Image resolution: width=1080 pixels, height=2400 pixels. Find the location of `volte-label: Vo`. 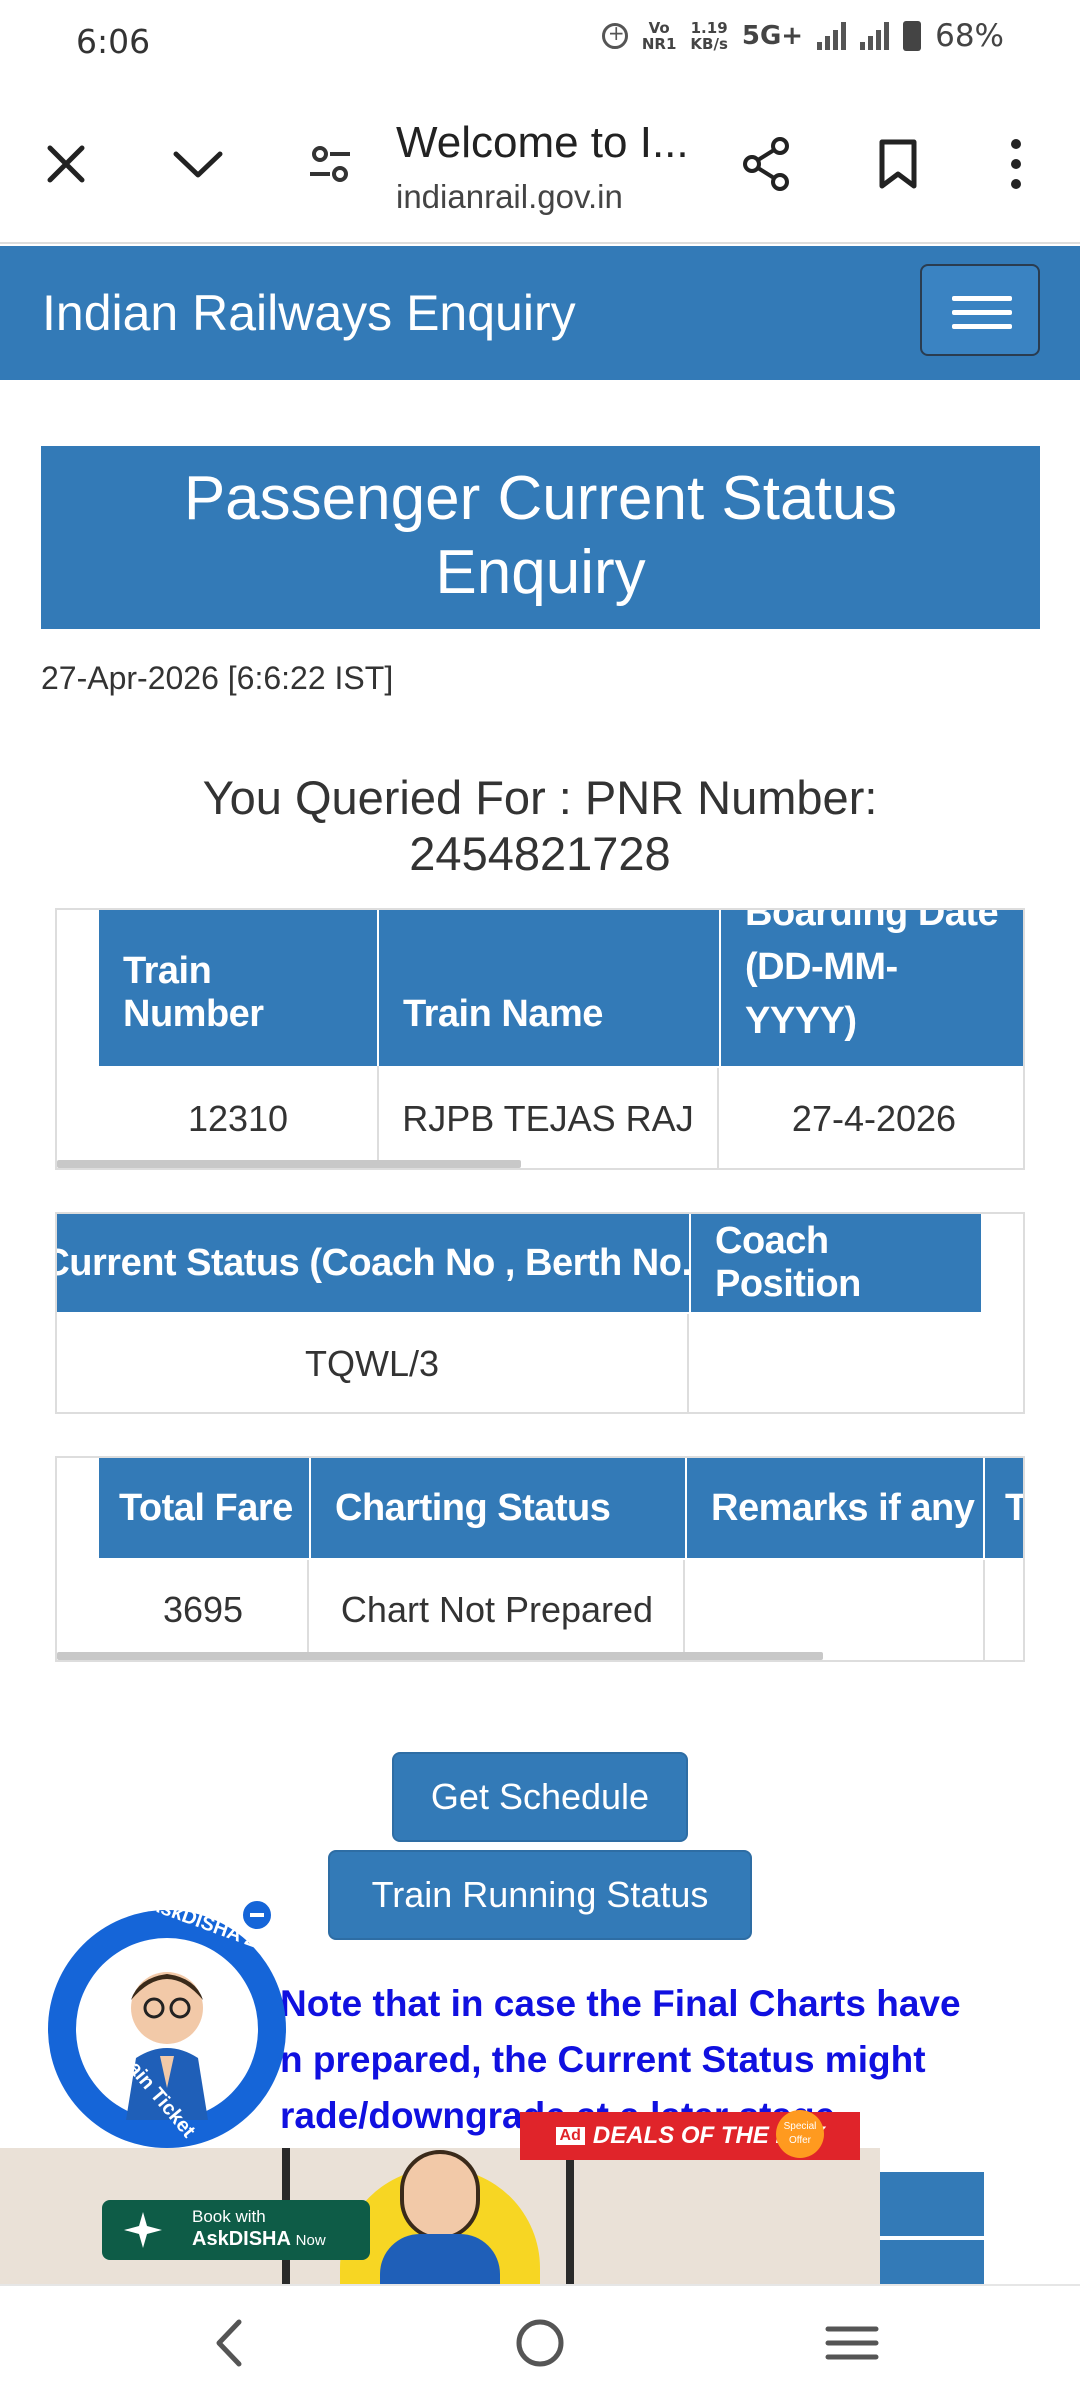

volte-label: Vo is located at coordinates (659, 28).